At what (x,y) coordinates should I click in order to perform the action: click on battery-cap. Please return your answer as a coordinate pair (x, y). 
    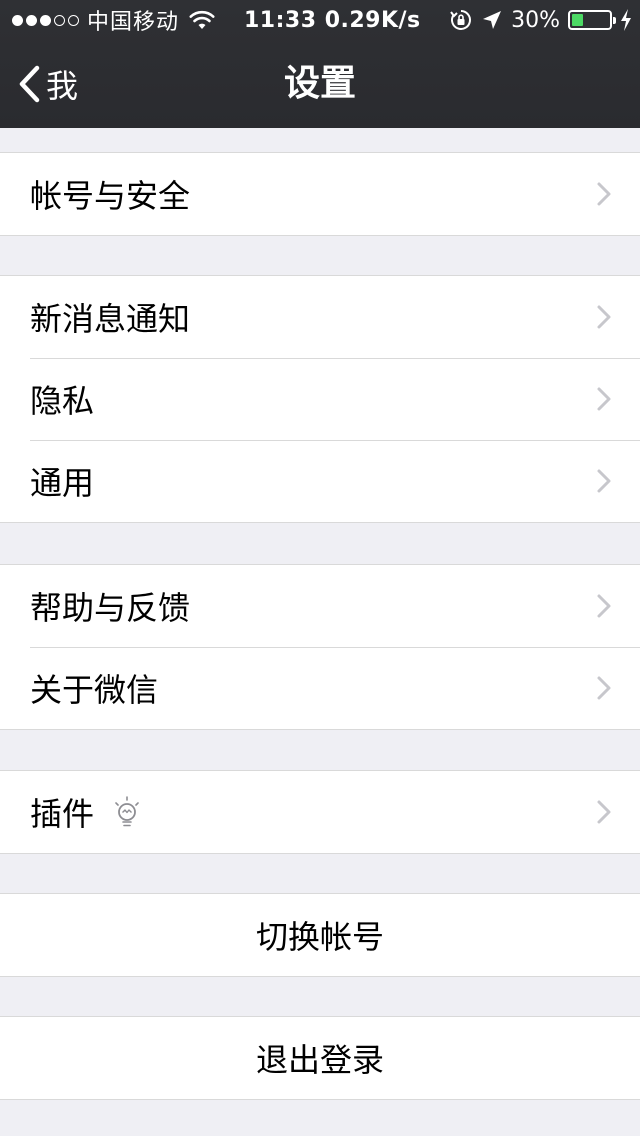
    Looking at the image, I should click on (614, 20).